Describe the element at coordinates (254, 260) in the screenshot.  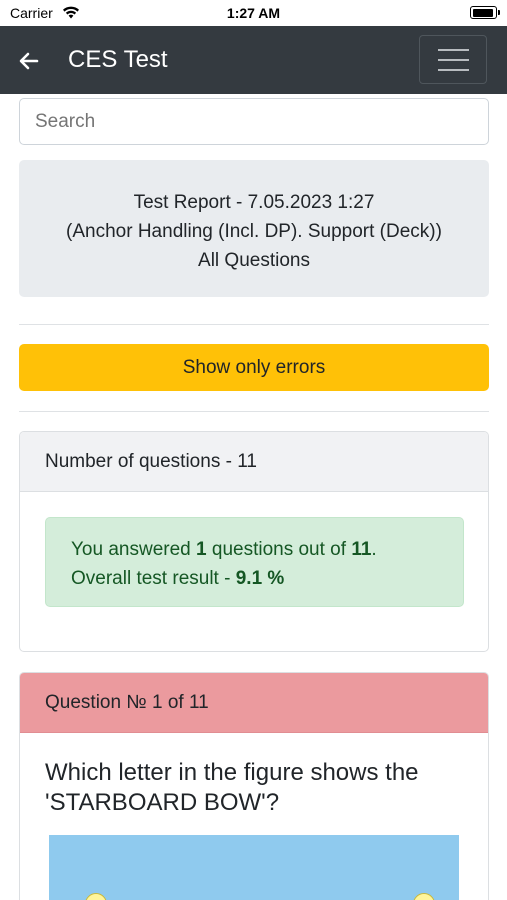
I see `report-scope: All Questions` at that location.